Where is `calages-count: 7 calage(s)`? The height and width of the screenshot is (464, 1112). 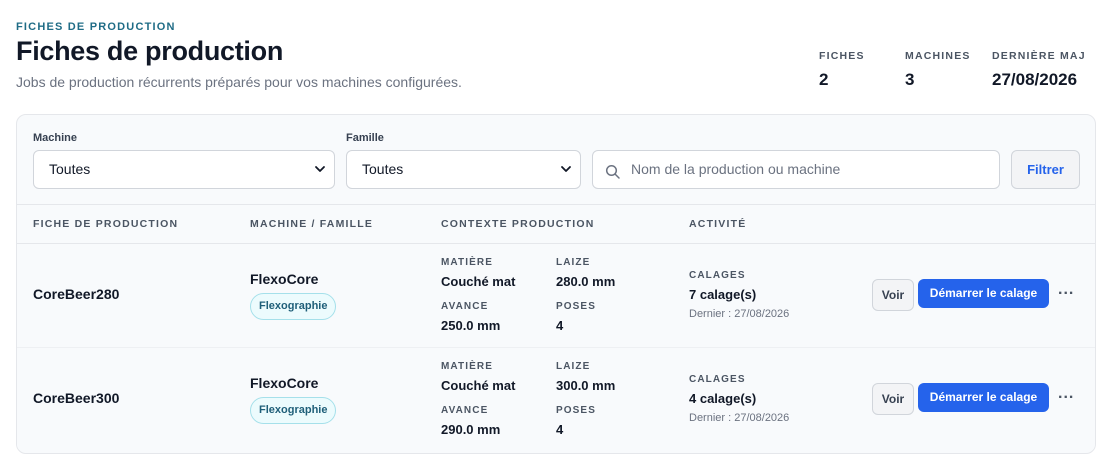 calages-count: 7 calage(s) is located at coordinates (723, 294).